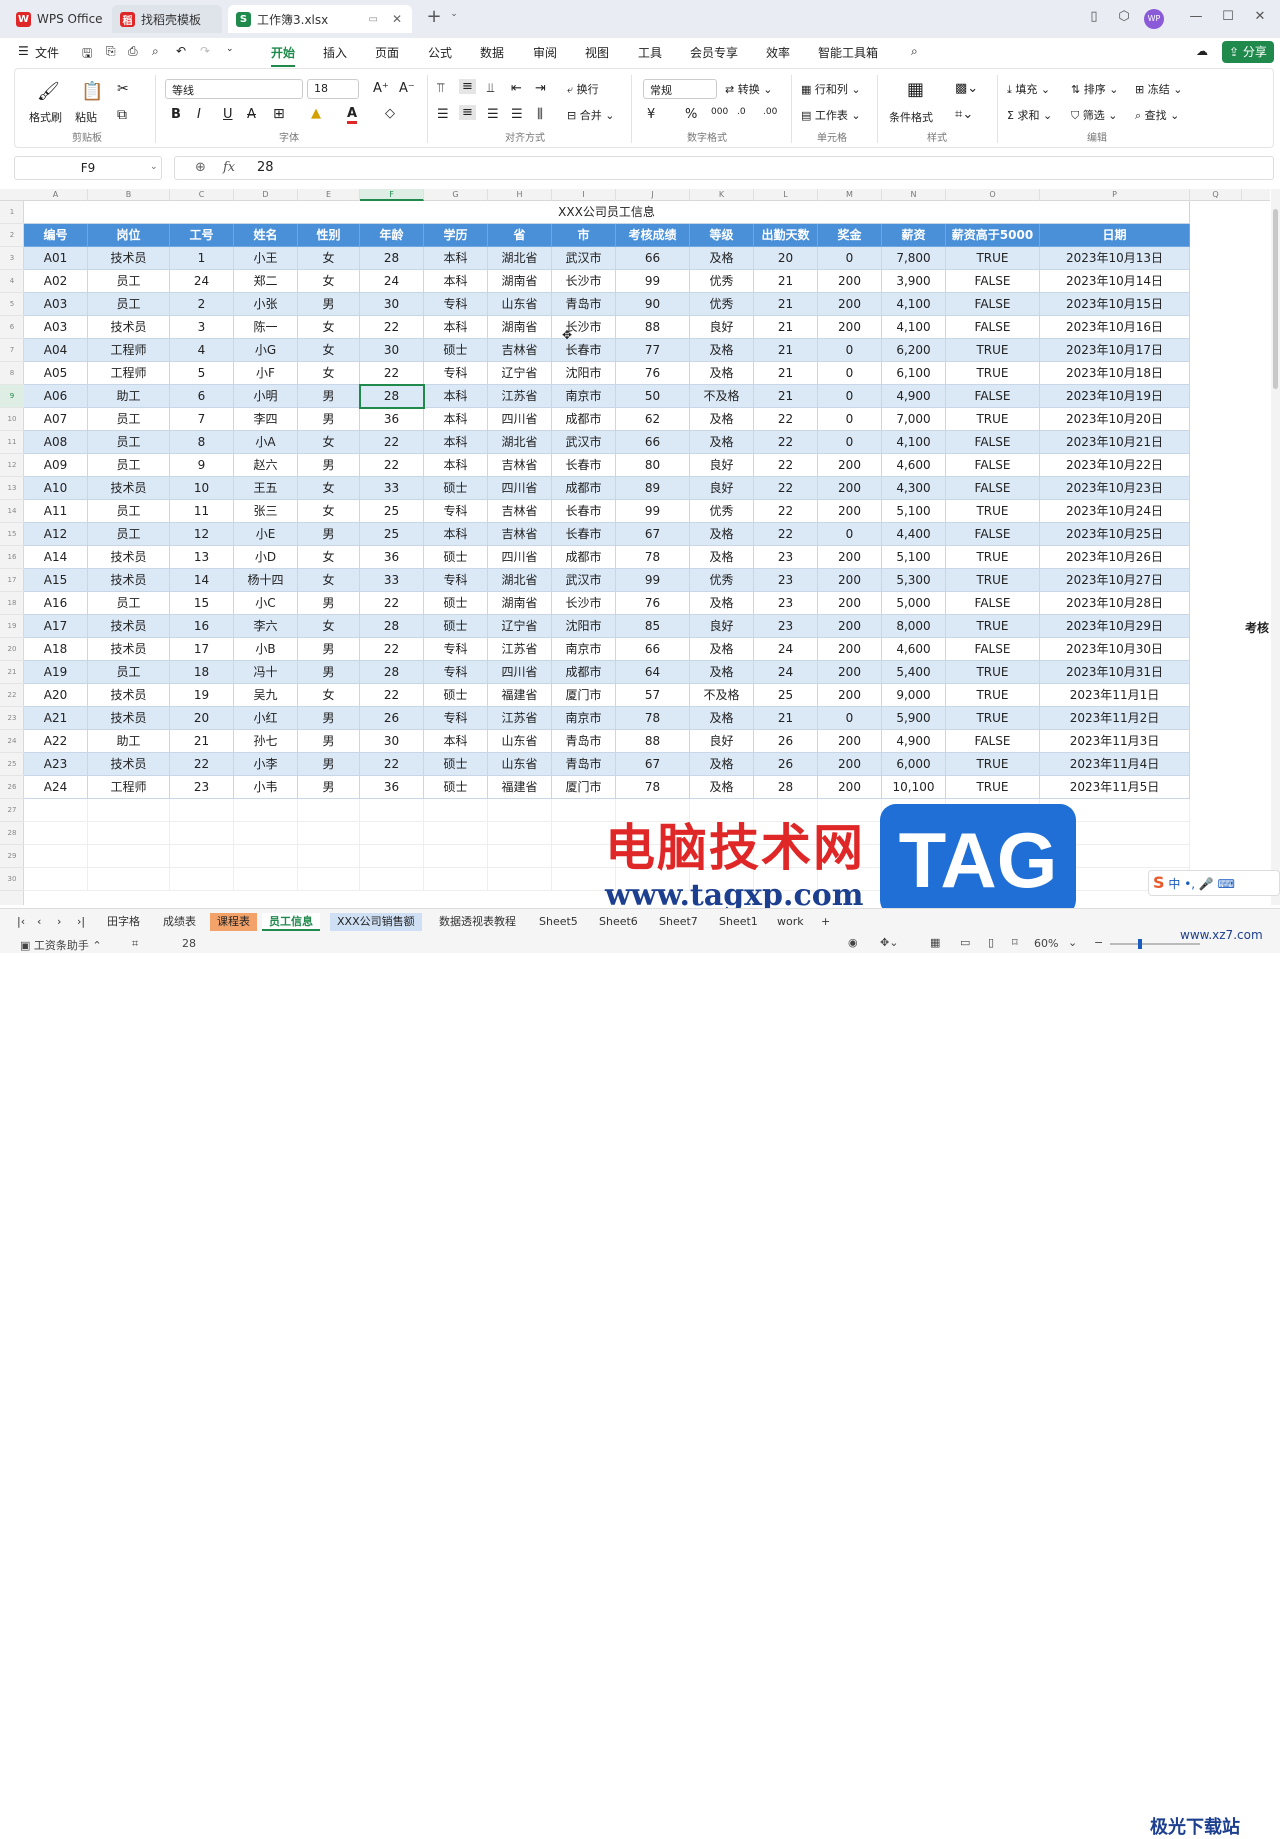 This screenshot has height=1839, width=1280. Describe the element at coordinates (653, 488) in the screenshot. I see `cell: 89` at that location.